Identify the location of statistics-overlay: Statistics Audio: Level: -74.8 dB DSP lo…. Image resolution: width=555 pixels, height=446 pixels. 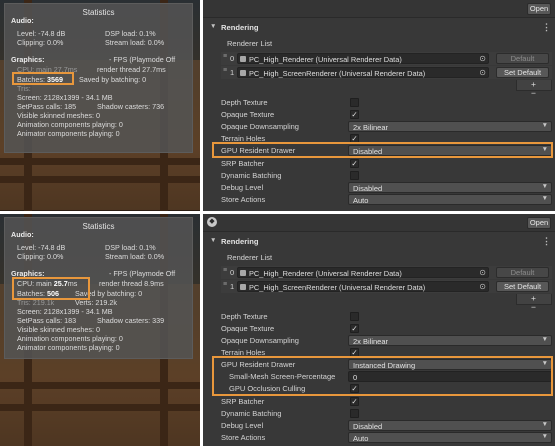
(98, 288).